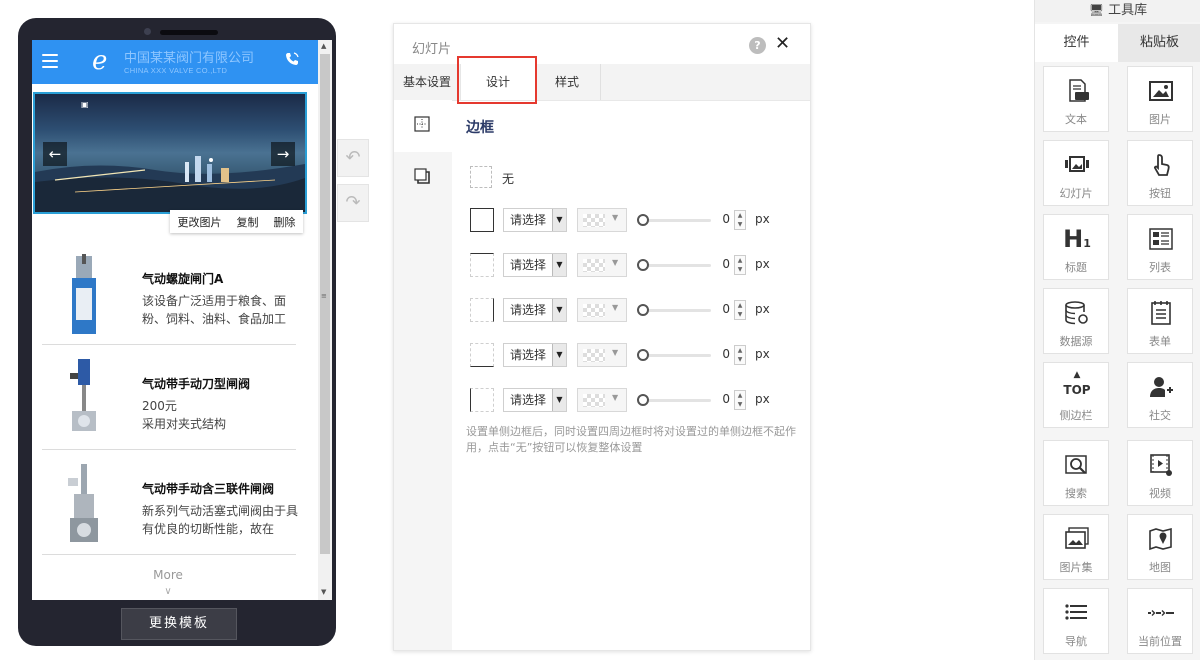 The height and width of the screenshot is (660, 1200). Describe the element at coordinates (427, 82) in the screenshot. I see `tab-basic-settings: 基本设置` at that location.